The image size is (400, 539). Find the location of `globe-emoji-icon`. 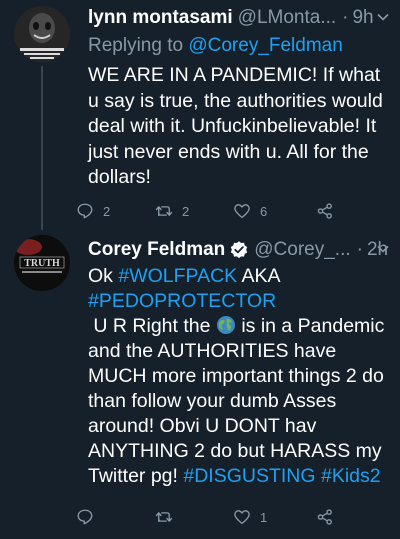

globe-emoji-icon is located at coordinates (226, 325).